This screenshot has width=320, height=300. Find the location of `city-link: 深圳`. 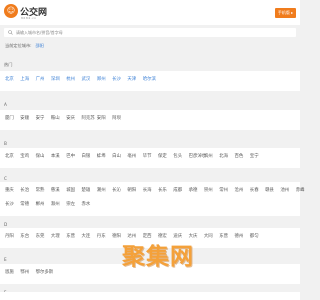

city-link: 深圳 is located at coordinates (55, 79).